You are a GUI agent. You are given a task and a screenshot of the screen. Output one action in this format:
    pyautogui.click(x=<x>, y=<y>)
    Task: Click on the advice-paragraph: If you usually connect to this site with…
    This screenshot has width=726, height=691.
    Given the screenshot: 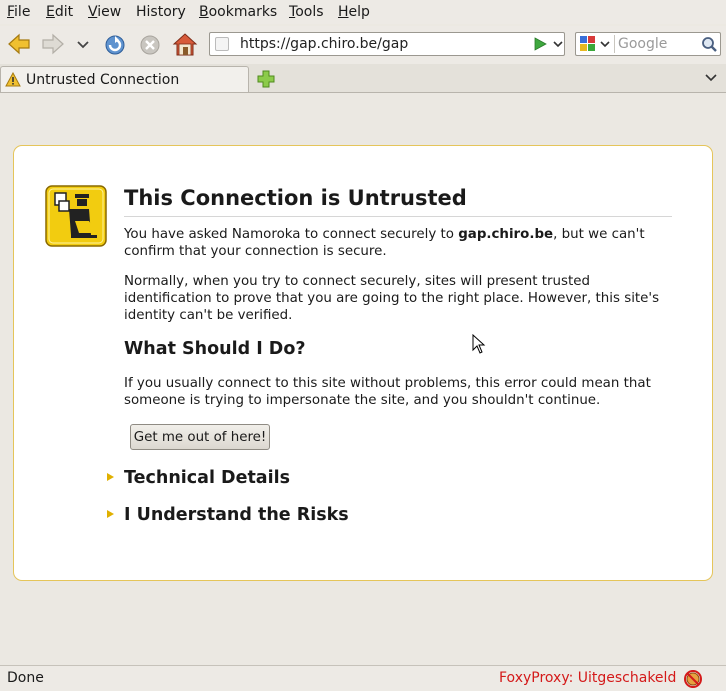 What is the action you would take?
    pyautogui.click(x=387, y=392)
    